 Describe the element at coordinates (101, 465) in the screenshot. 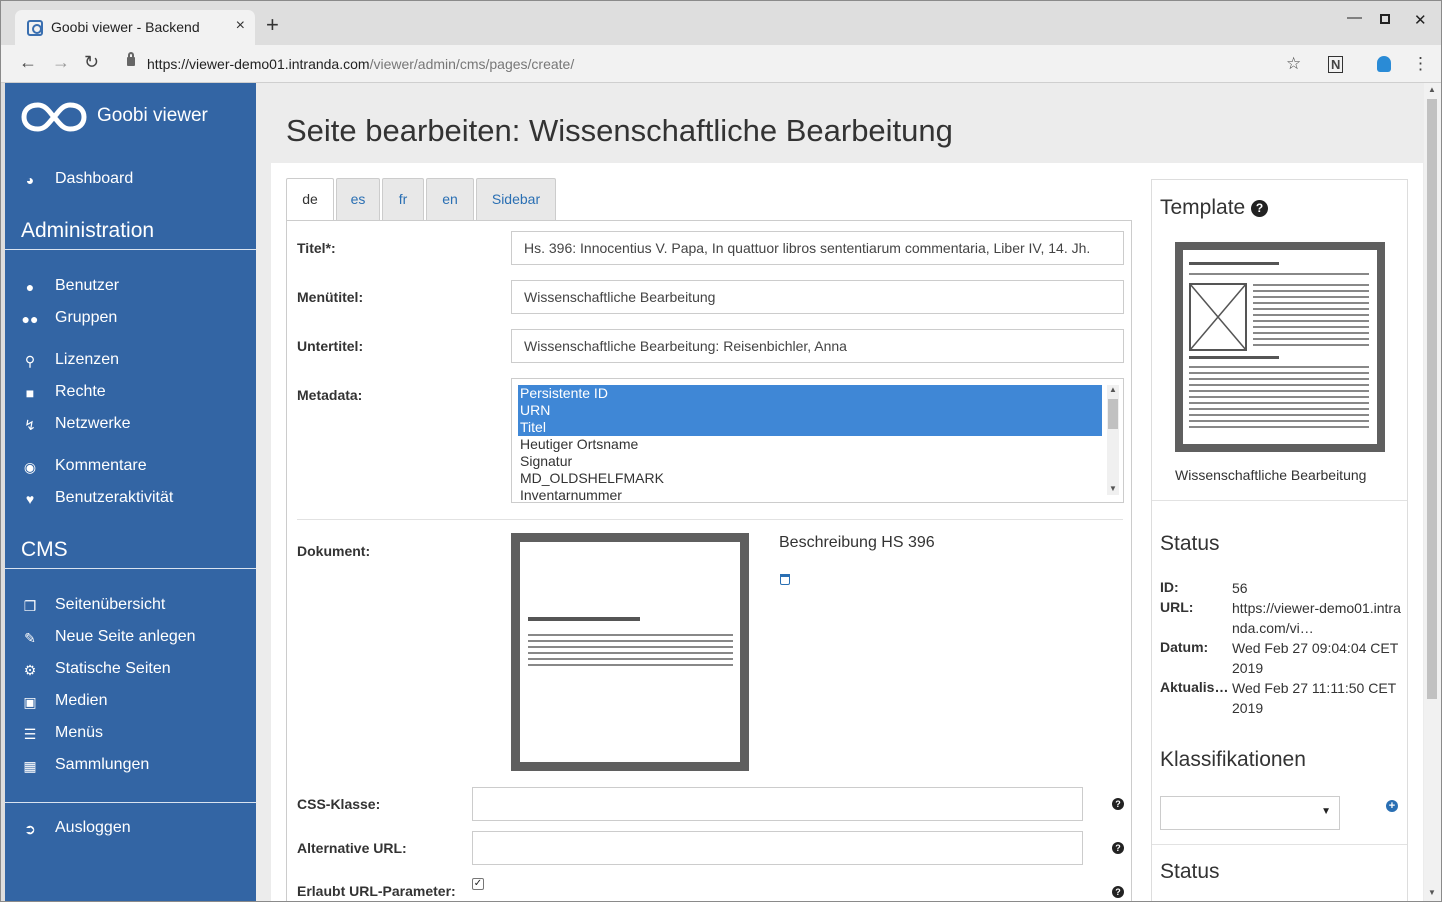

I see `sidebar-item-label: Kommentare` at that location.